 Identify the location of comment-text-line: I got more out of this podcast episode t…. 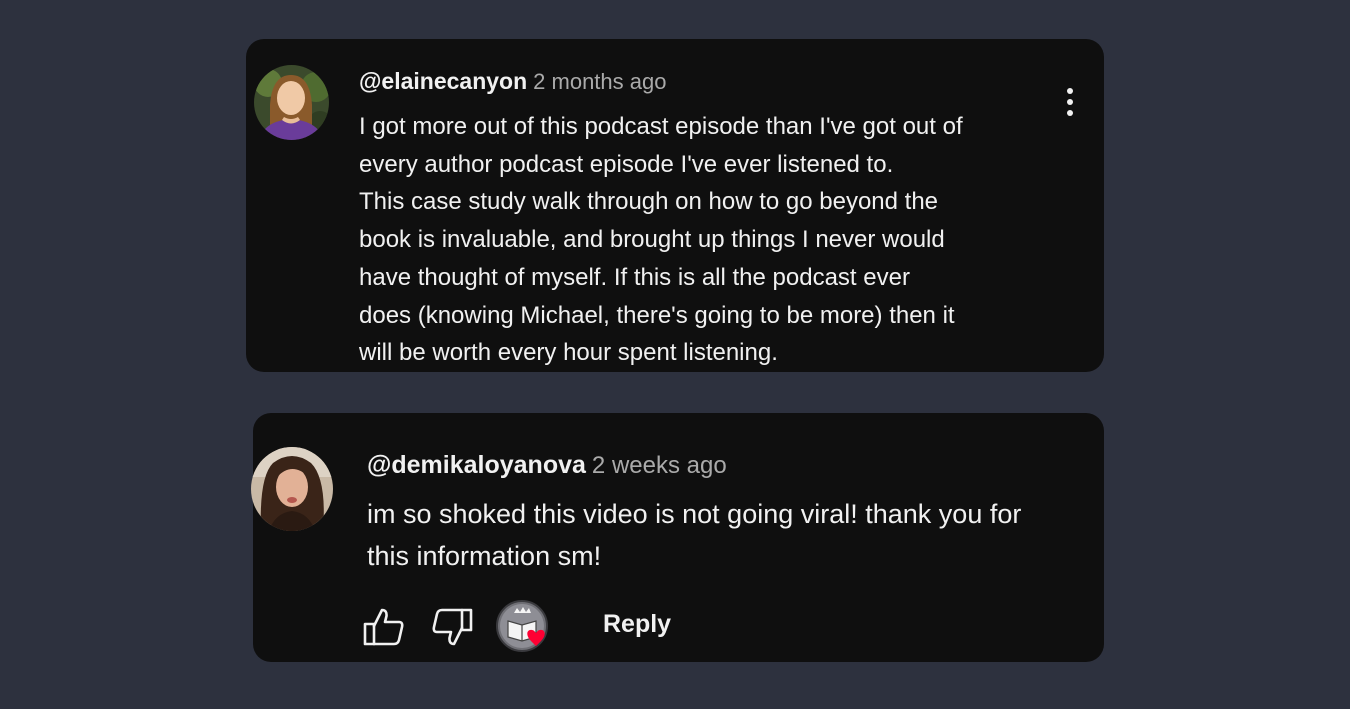
(661, 126).